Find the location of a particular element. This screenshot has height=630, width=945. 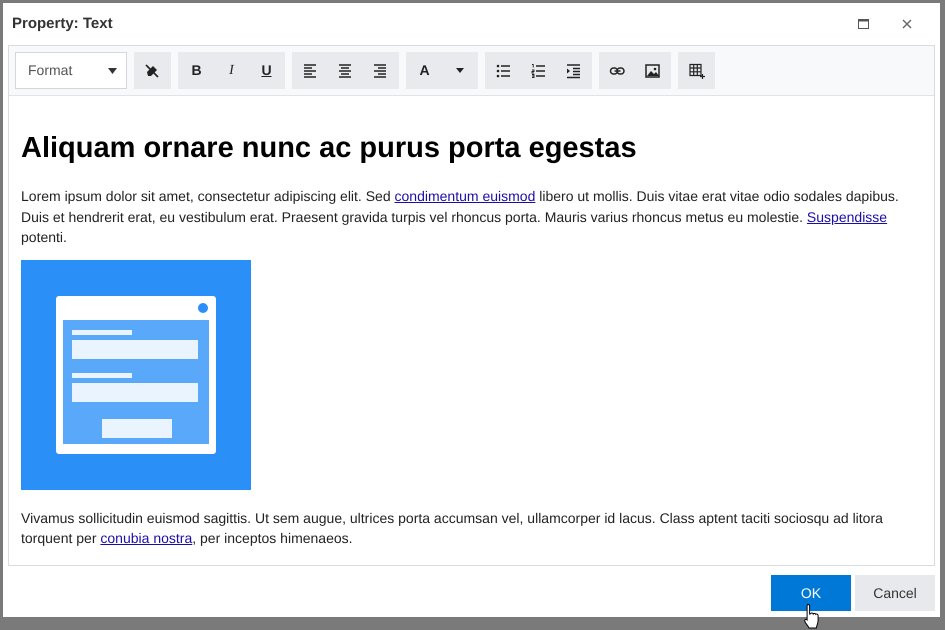

underline-button: U is located at coordinates (266, 70).